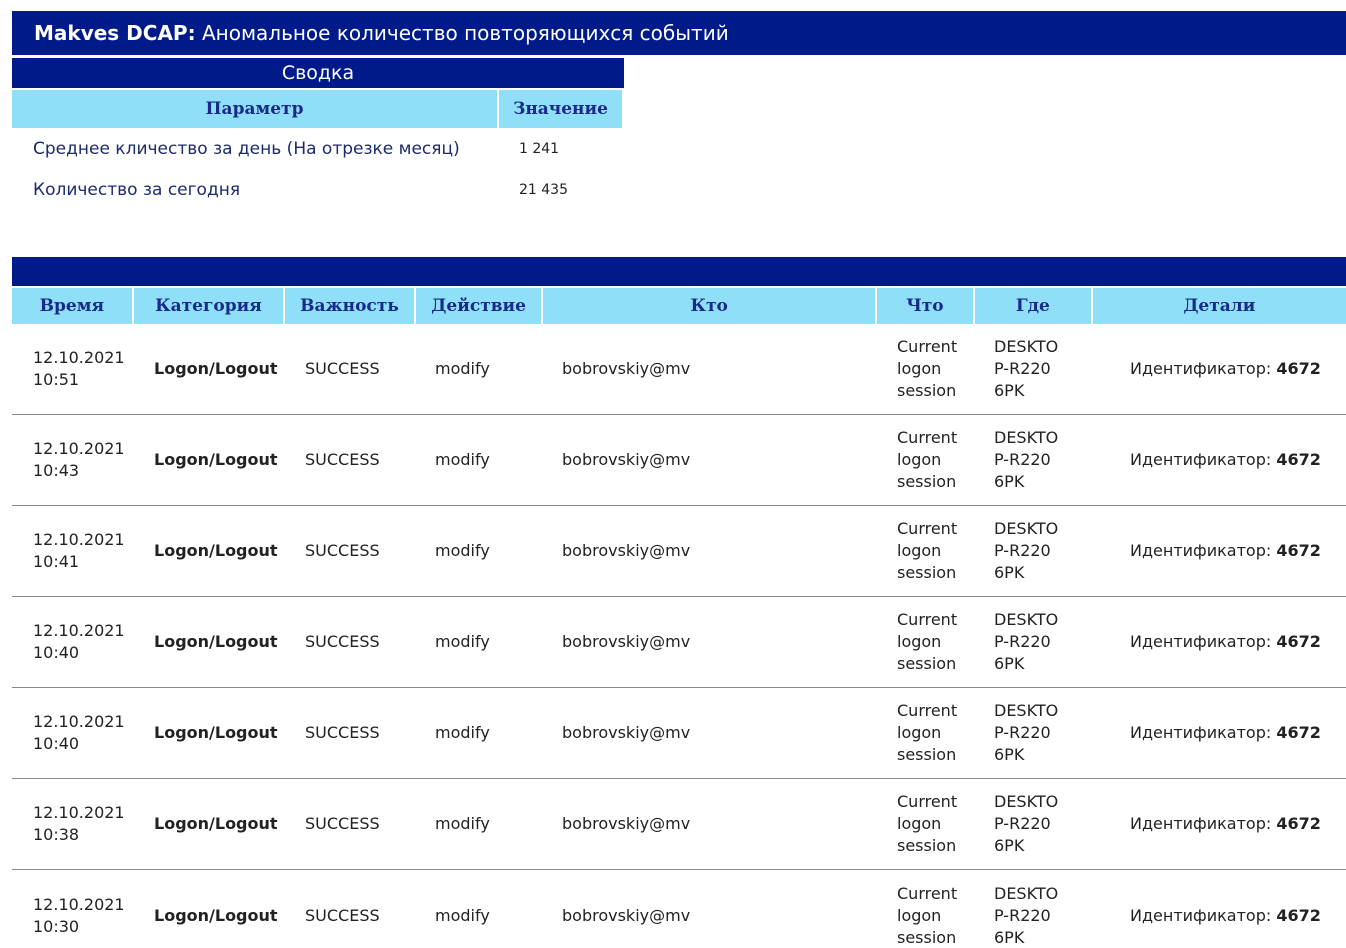 Image resolution: width=1346 pixels, height=948 pixels. What do you see at coordinates (72, 460) in the screenshot?
I see `cell-time: 12.10.2021 10:43` at bounding box center [72, 460].